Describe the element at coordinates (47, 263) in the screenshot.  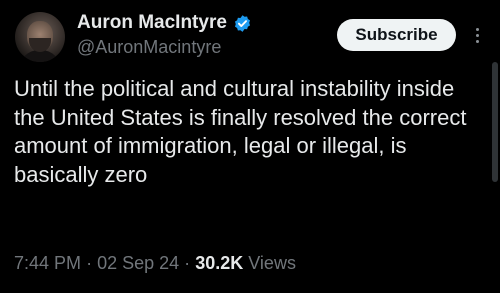
I see `tweet-time: 7:44 PM` at that location.